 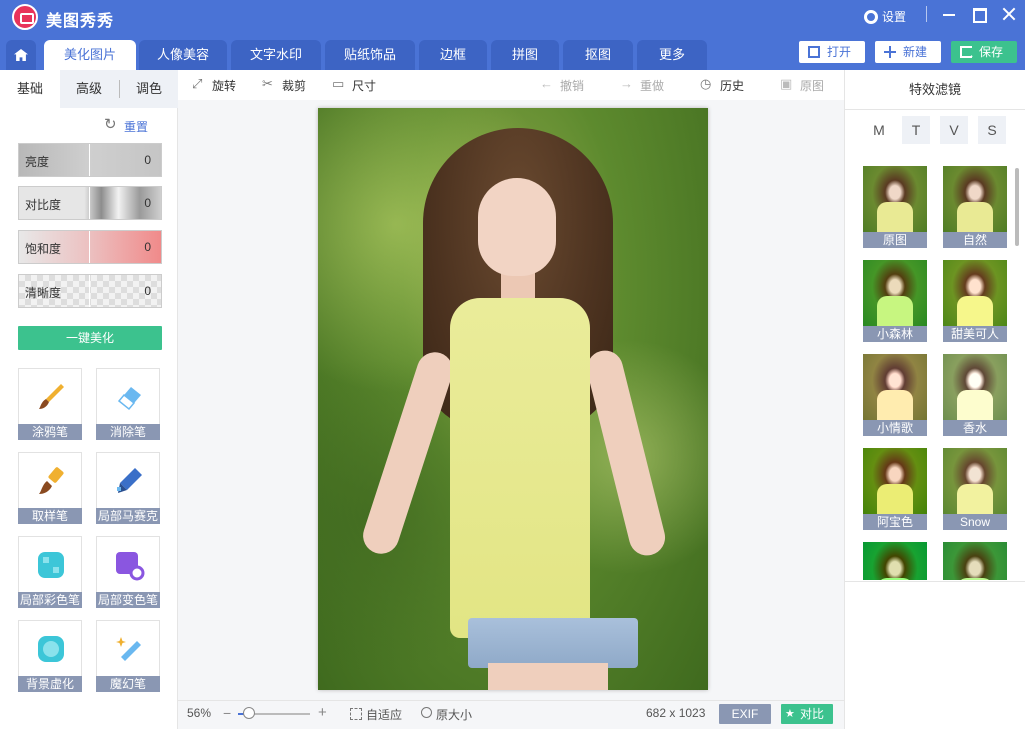 I want to click on filter-category-v: V, so click(x=954, y=130).